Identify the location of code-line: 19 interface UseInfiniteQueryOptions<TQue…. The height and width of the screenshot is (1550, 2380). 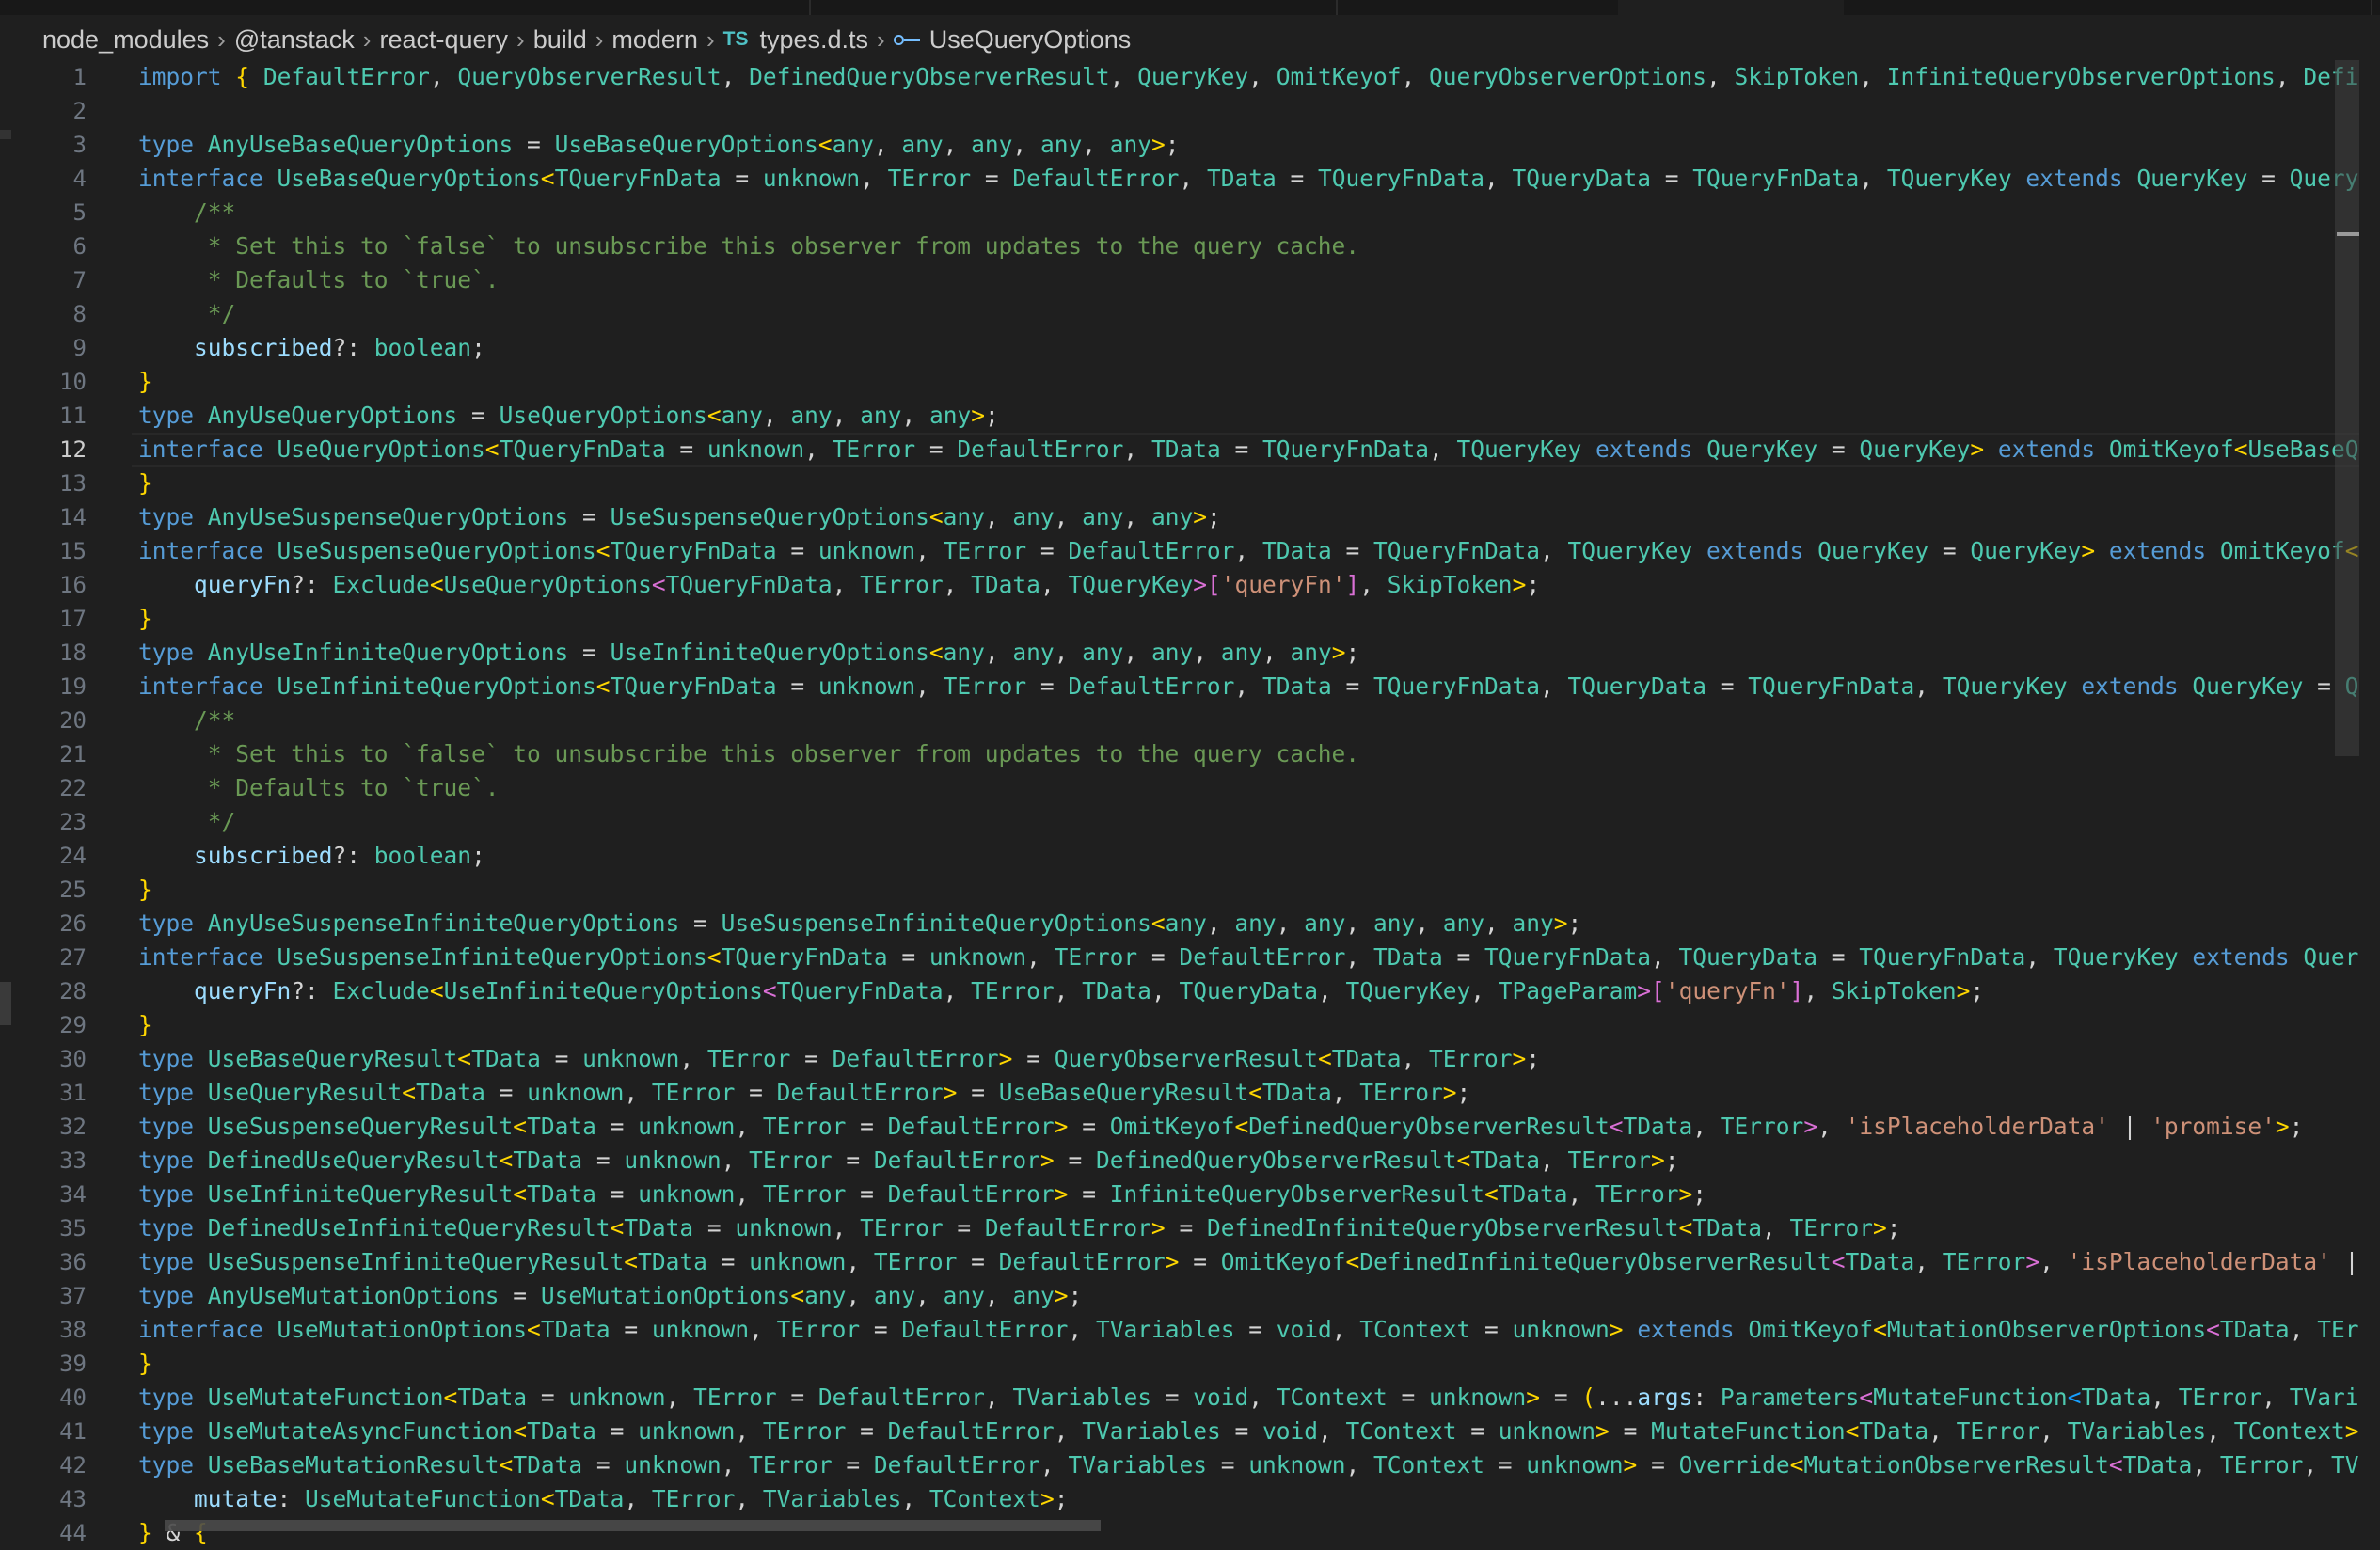
(1190, 687).